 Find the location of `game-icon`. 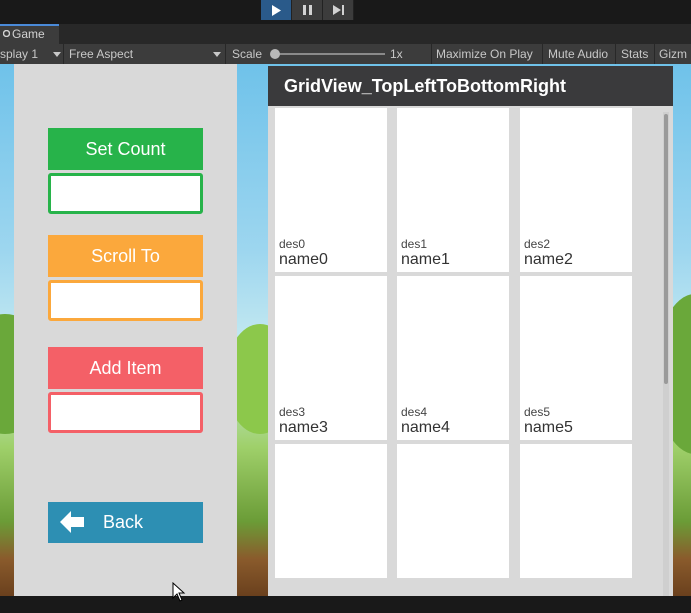

game-icon is located at coordinates (6, 34).